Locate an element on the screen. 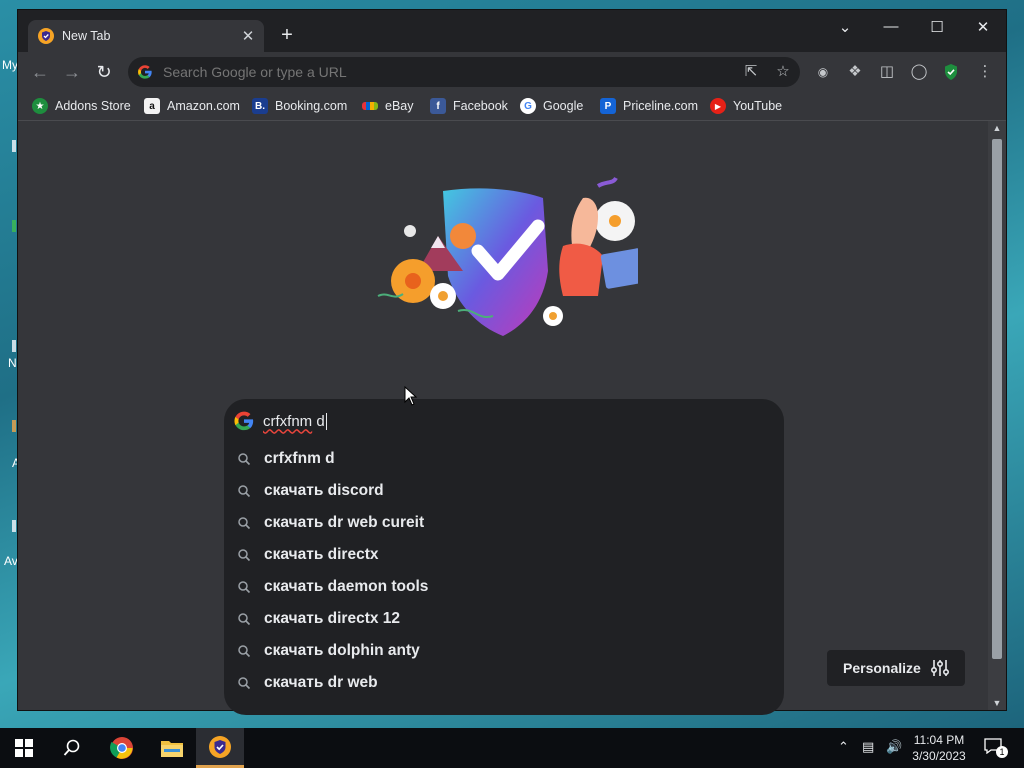 The width and height of the screenshot is (1024, 768). windows-logo-icon is located at coordinates (24, 748).